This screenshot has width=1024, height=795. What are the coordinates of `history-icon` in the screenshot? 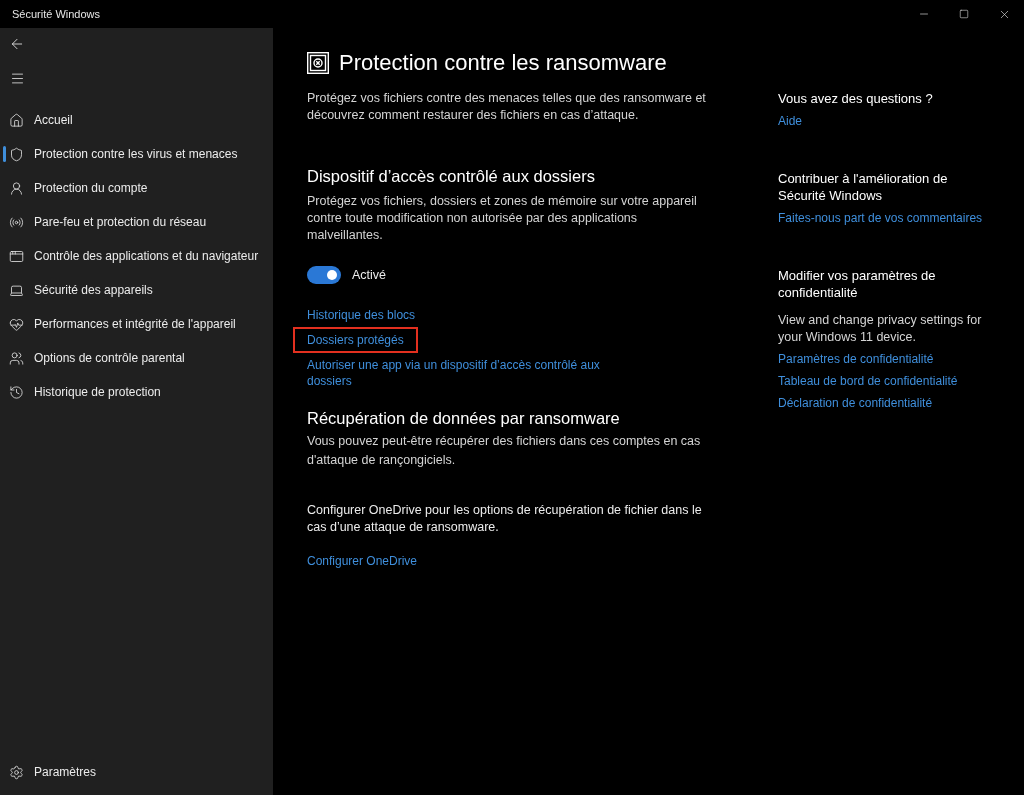 It's located at (16, 392).